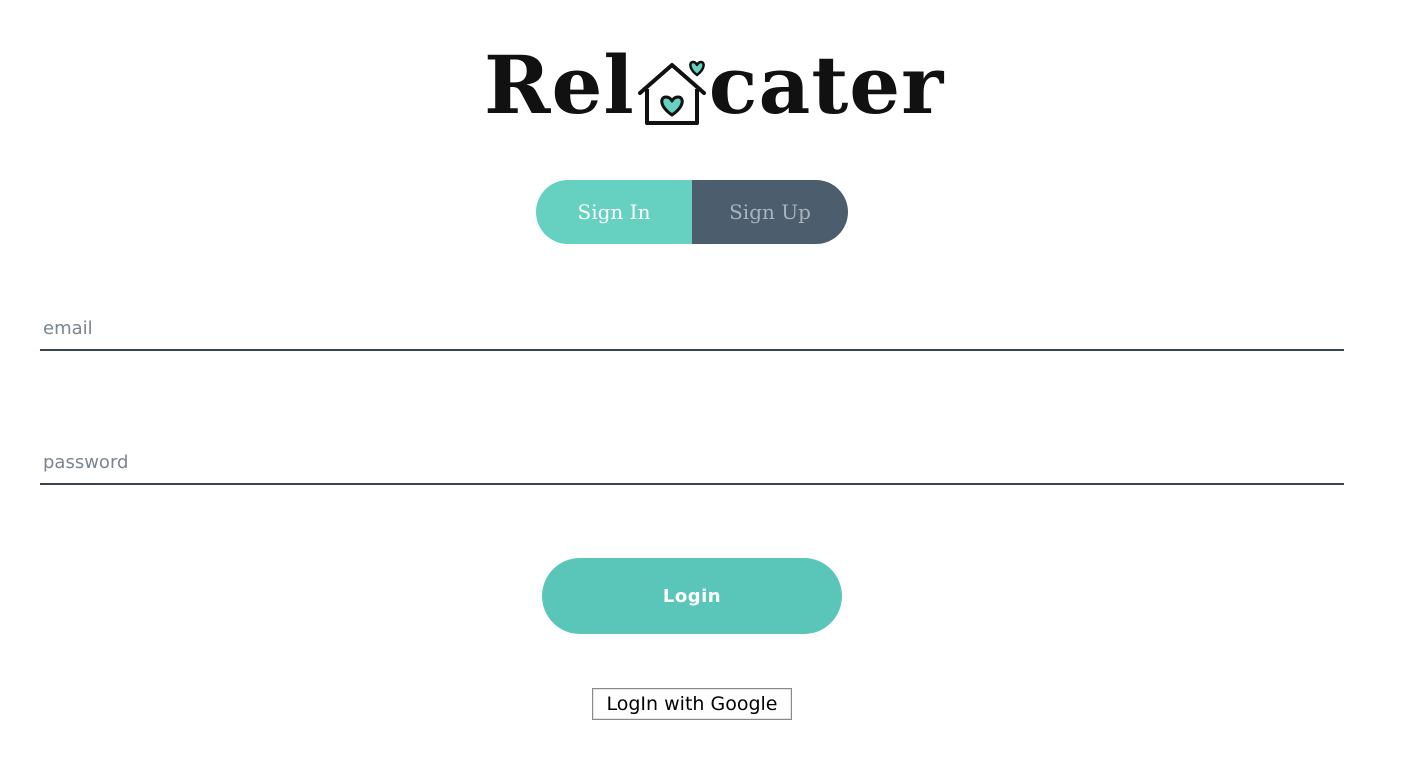 The height and width of the screenshot is (764, 1422). I want to click on tab-sign-in: Sign In, so click(614, 212).